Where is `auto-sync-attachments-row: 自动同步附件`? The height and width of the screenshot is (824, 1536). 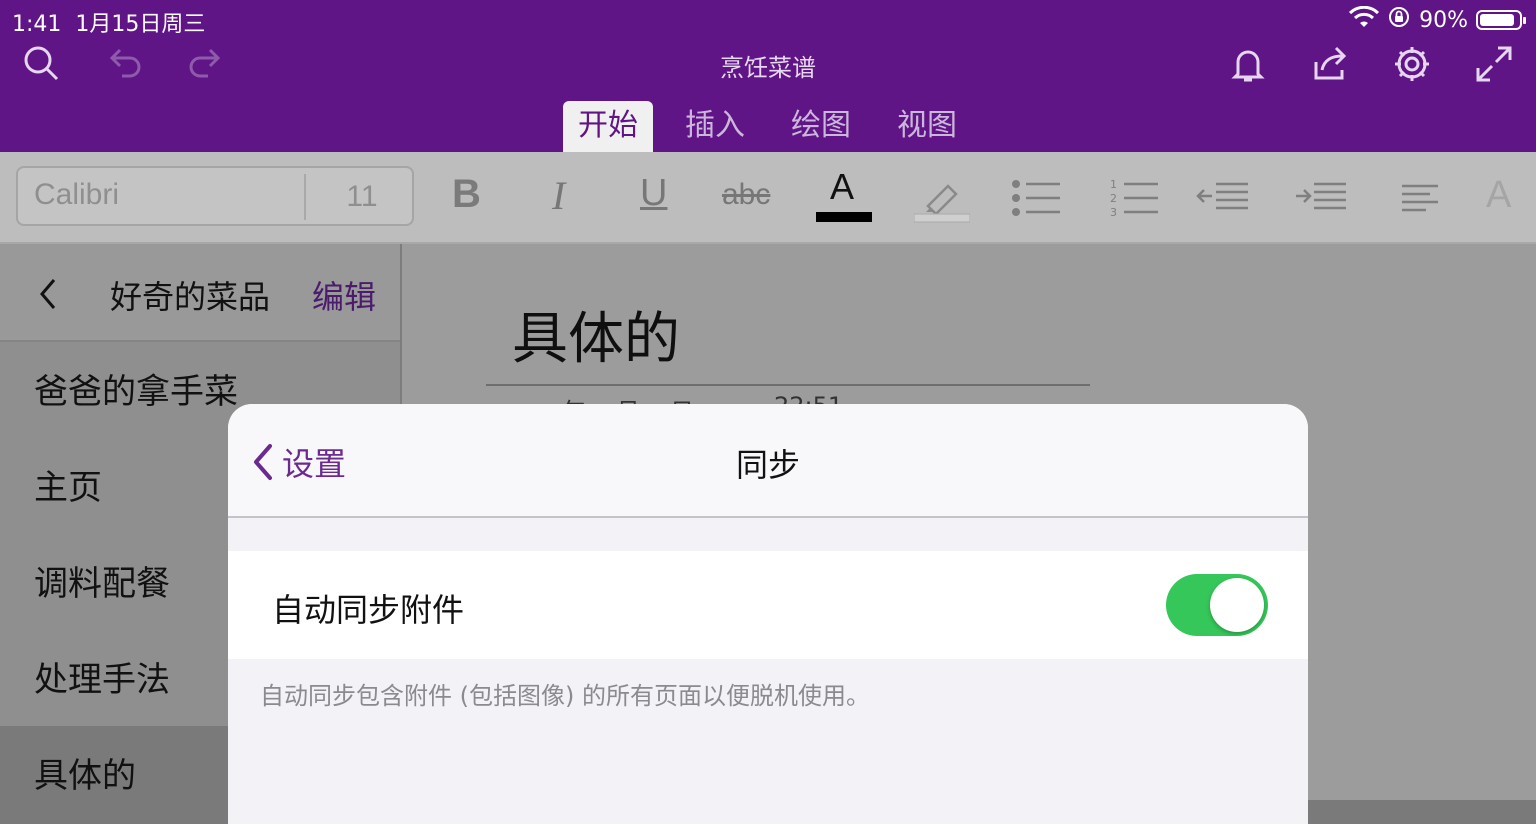 auto-sync-attachments-row: 自动同步附件 is located at coordinates (768, 605).